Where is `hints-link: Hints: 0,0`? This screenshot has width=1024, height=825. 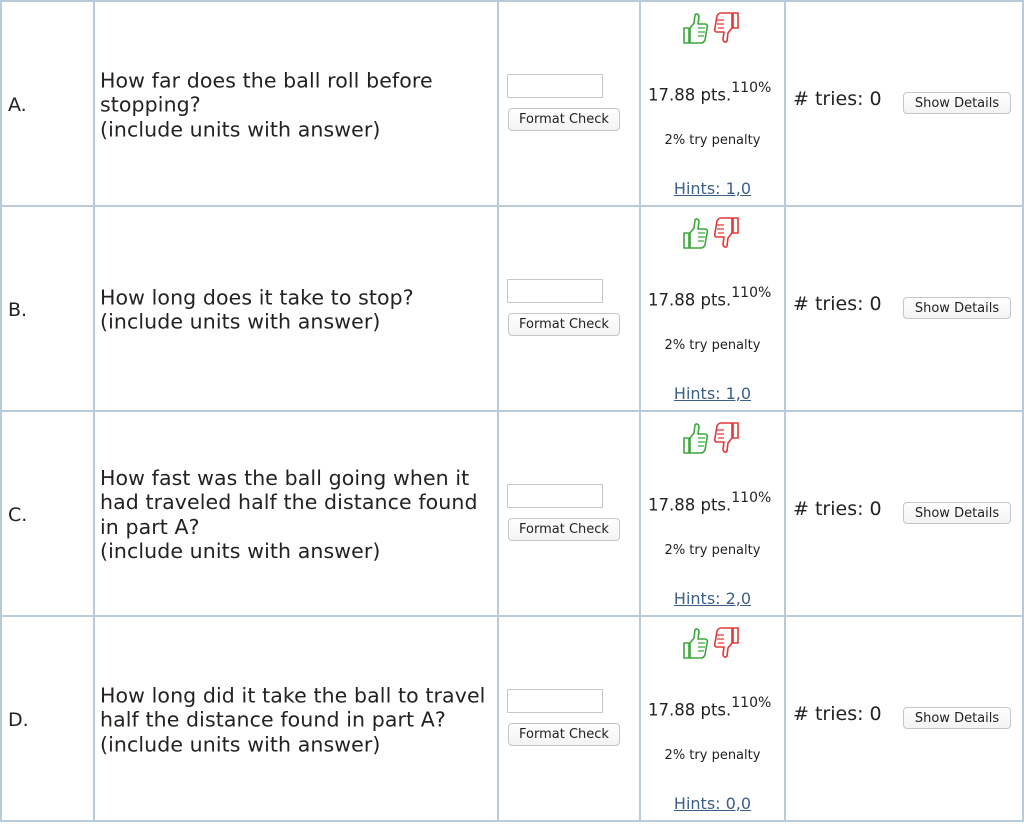 hints-link: Hints: 0,0 is located at coordinates (712, 803).